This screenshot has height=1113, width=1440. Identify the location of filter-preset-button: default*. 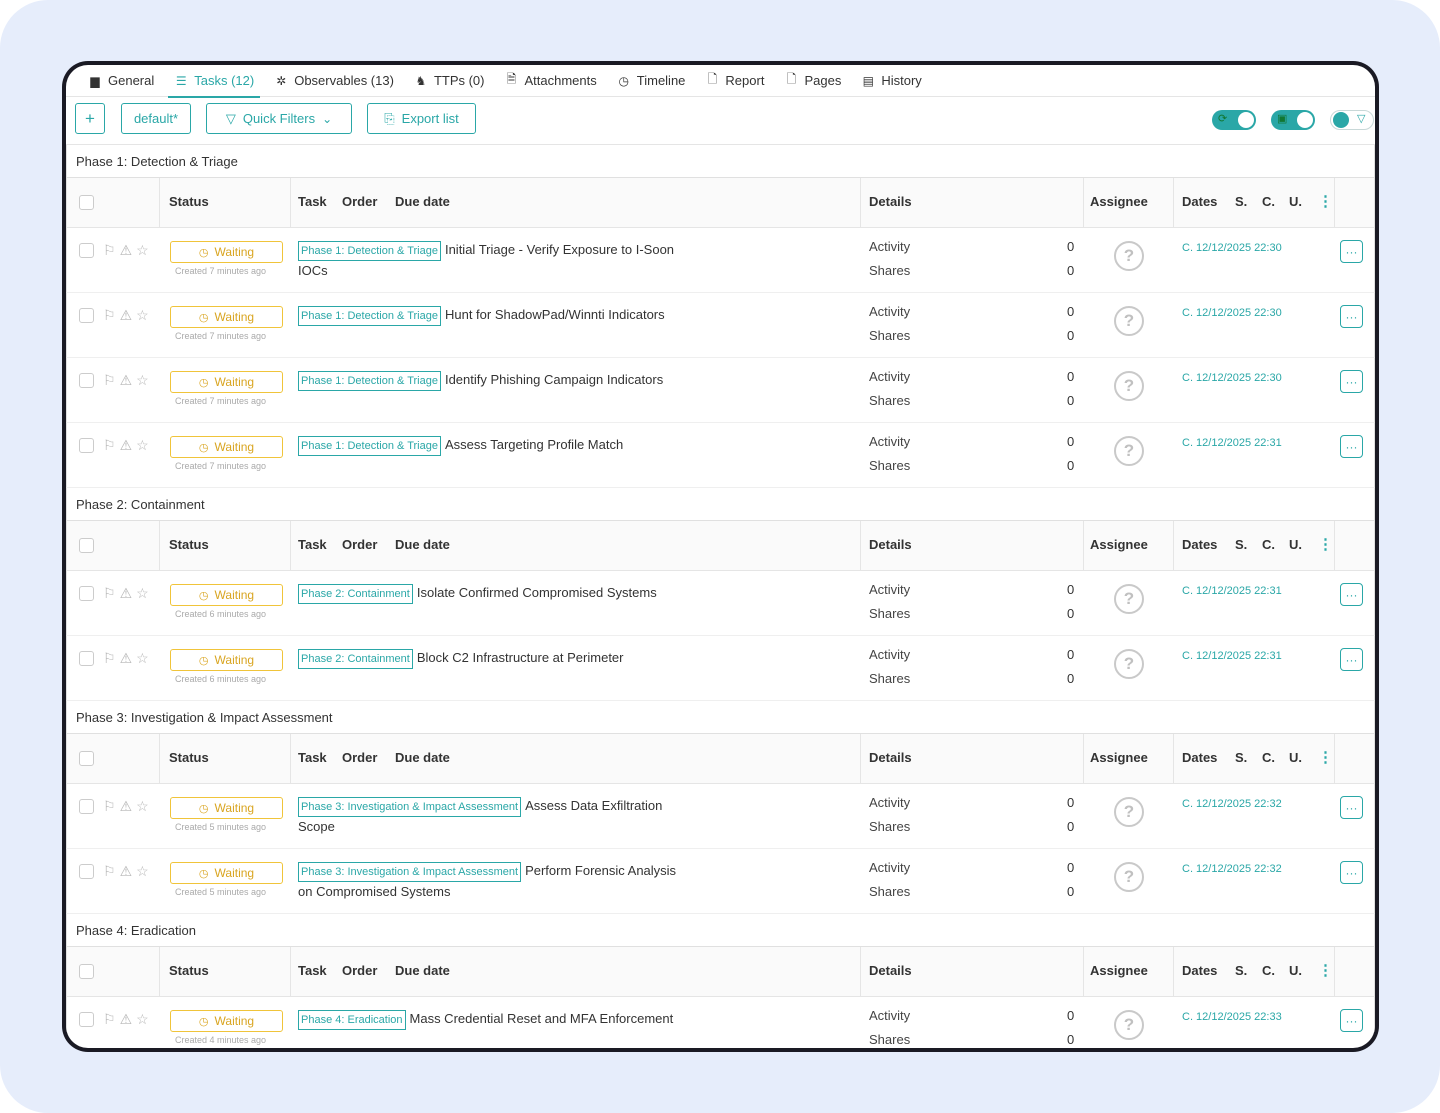
(156, 118).